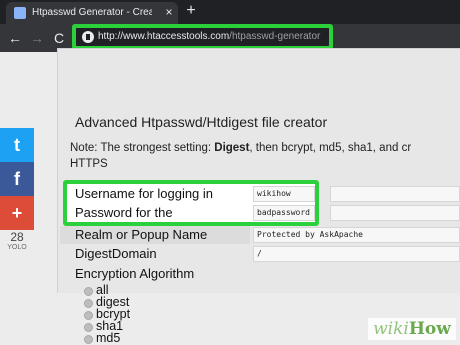 This screenshot has height=345, width=460. Describe the element at coordinates (356, 254) in the screenshot. I see `domain-input: /` at that location.